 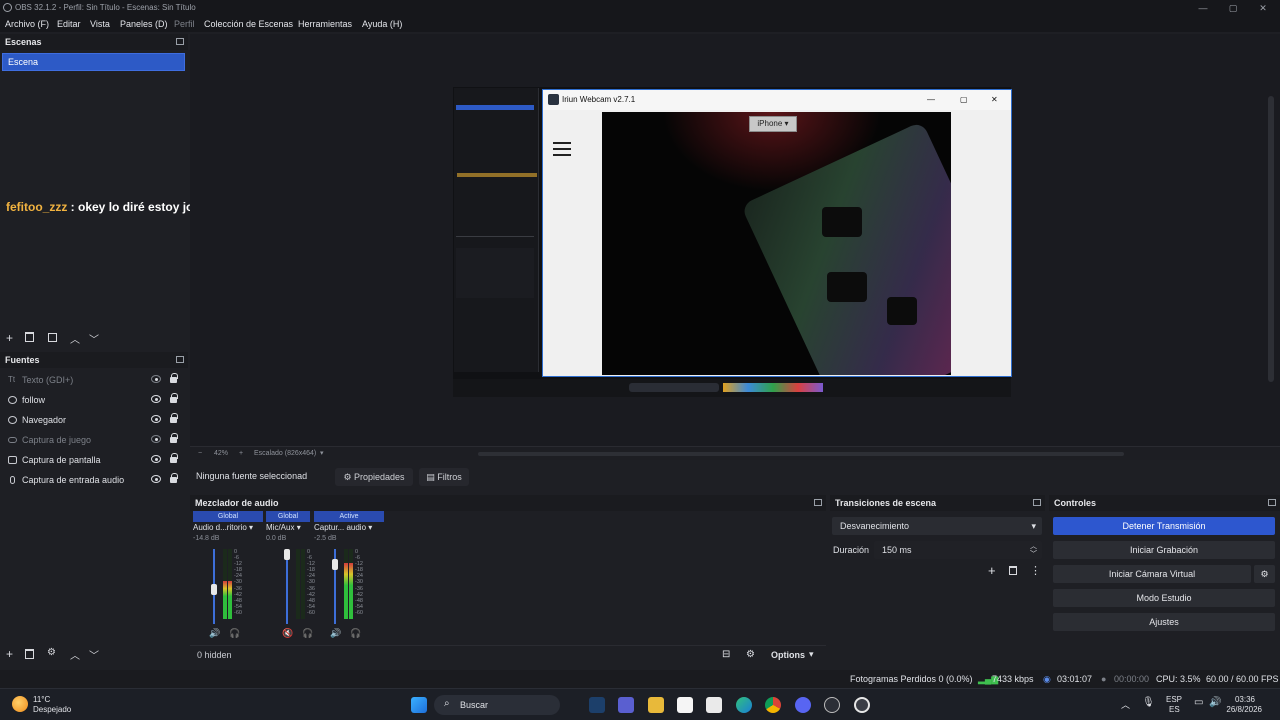 I want to click on menu-editar: Editar, so click(x=69, y=24).